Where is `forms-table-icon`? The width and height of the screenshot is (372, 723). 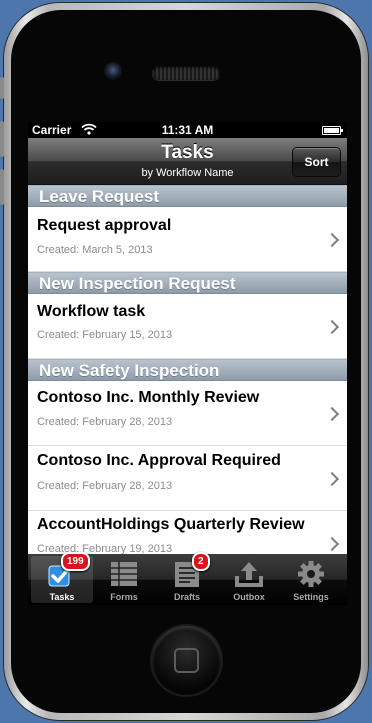 forms-table-icon is located at coordinates (124, 574).